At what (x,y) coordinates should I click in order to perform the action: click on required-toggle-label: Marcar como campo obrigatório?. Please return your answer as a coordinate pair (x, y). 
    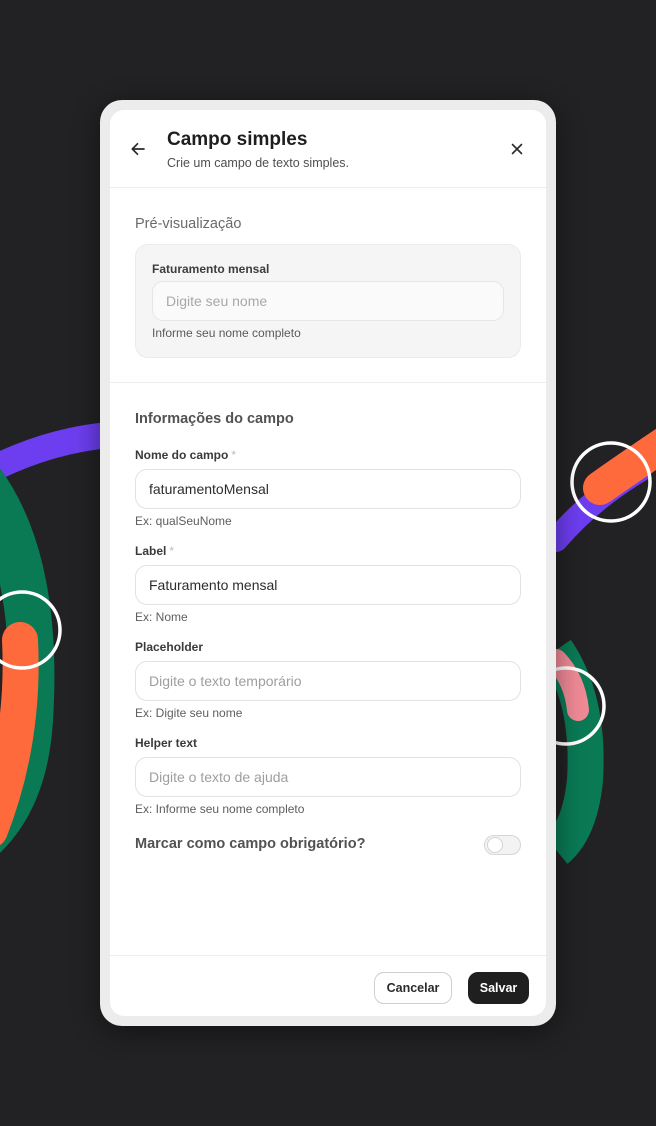
    Looking at the image, I should click on (250, 844).